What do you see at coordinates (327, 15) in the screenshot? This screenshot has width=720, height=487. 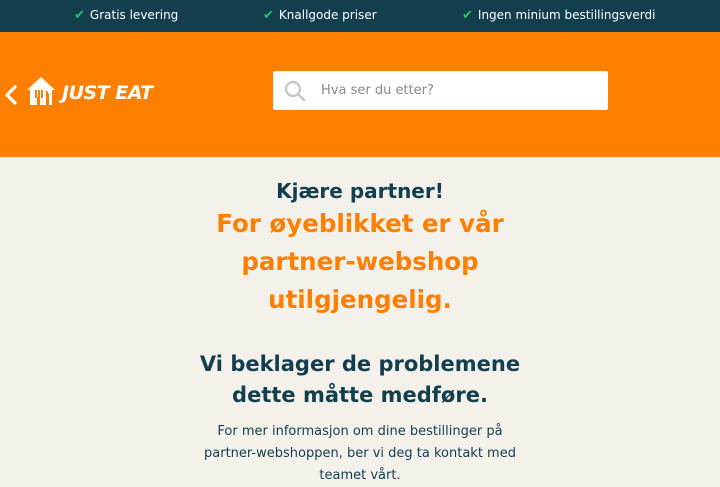 I see `usp-label: Knallgode priser` at bounding box center [327, 15].